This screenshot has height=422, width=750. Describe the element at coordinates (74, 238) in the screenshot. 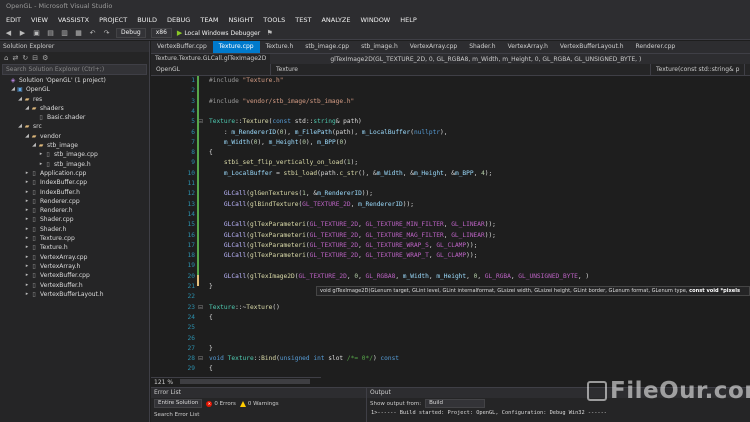

I see `tree-item: ▸ ▯ Texture.cpp` at that location.